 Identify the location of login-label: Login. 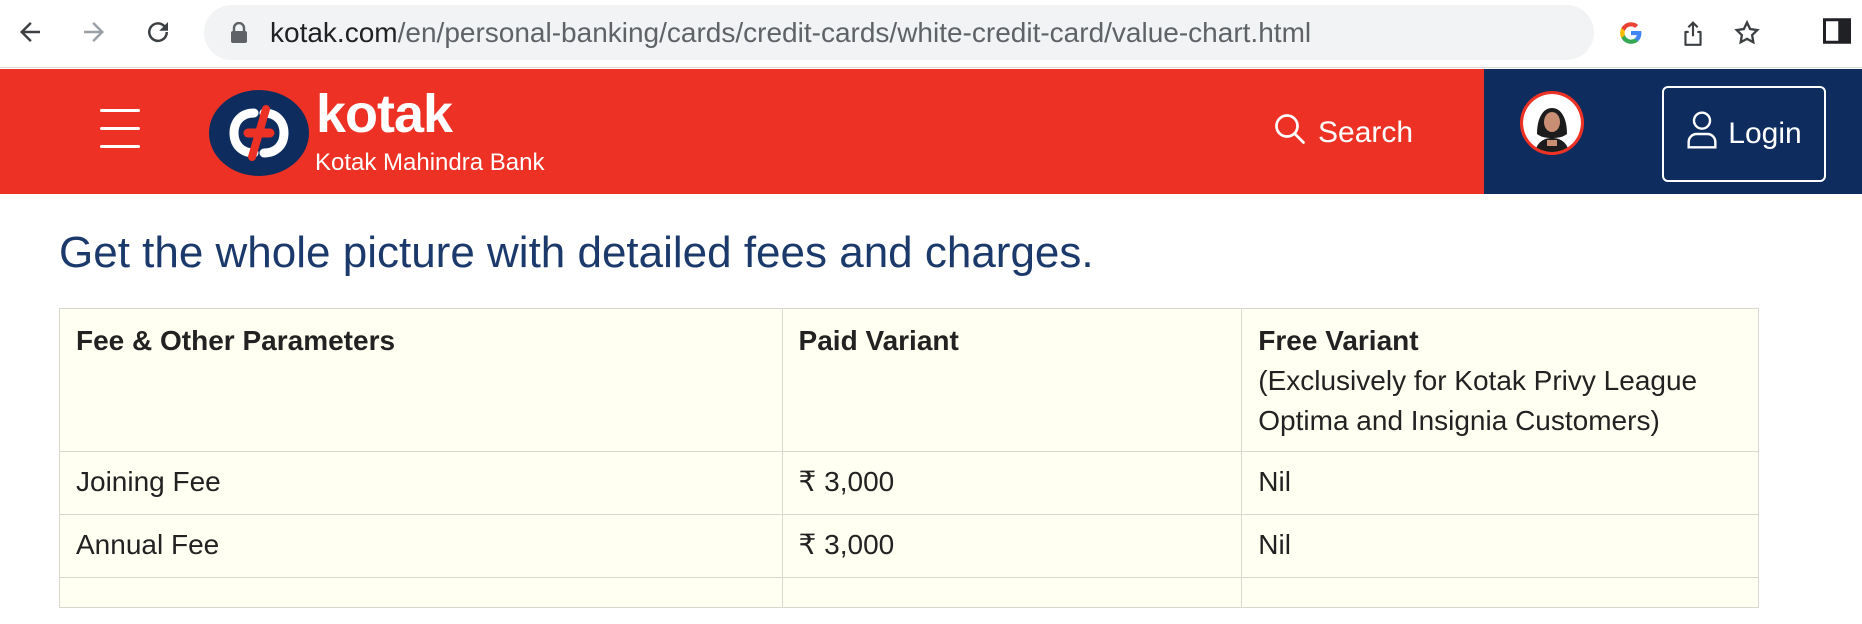
(1765, 133).